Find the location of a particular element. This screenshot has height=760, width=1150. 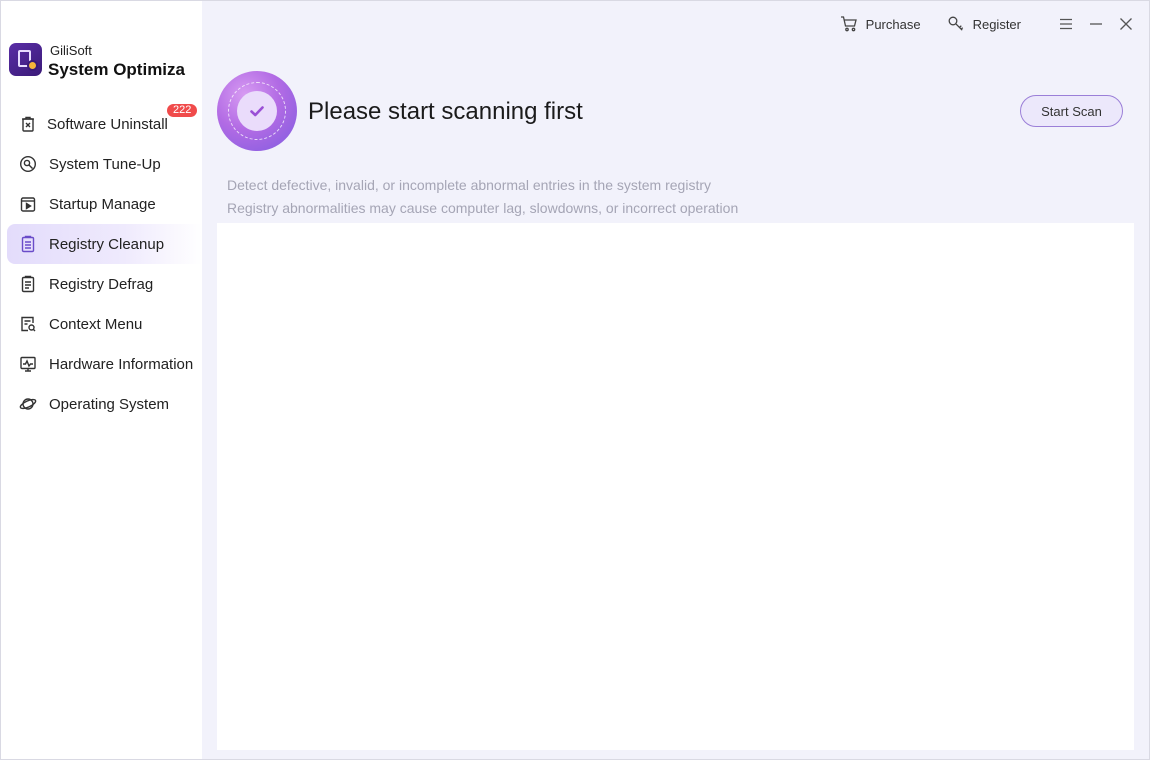

os-planet-icon is located at coordinates (28, 404).